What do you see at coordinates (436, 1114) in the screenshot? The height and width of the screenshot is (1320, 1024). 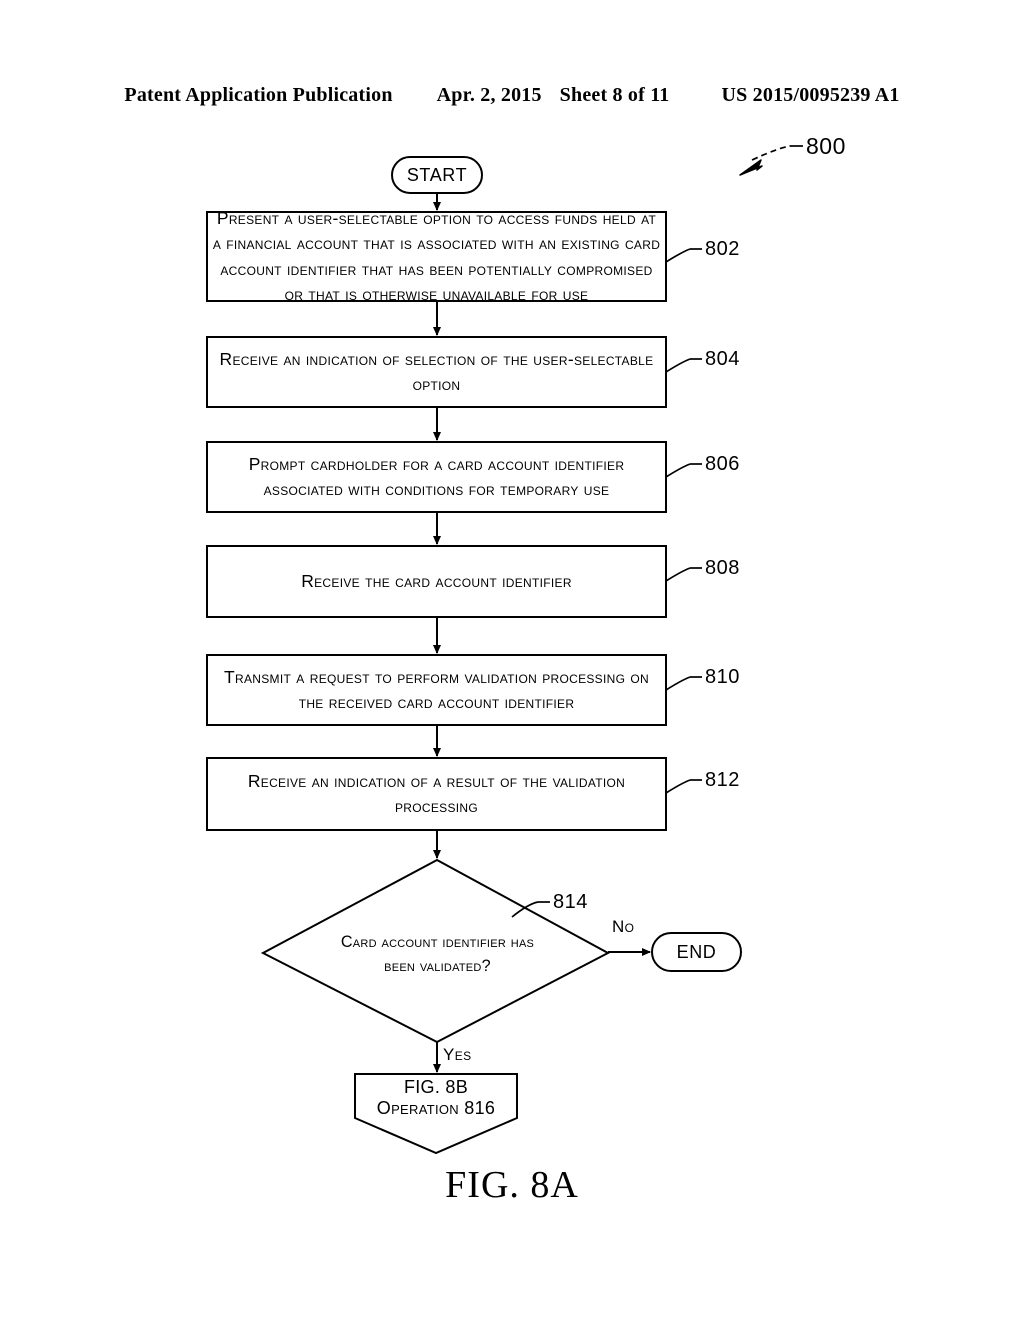 I see `offpage-connector-shape` at bounding box center [436, 1114].